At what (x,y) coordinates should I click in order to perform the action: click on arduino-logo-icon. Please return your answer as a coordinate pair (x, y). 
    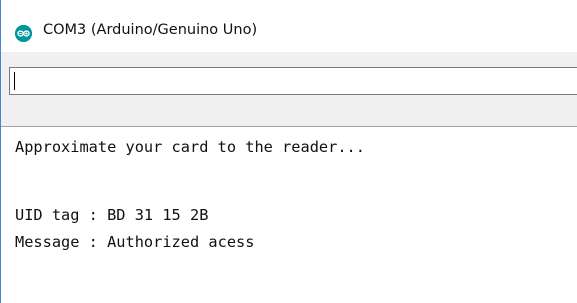
    Looking at the image, I should click on (23, 33).